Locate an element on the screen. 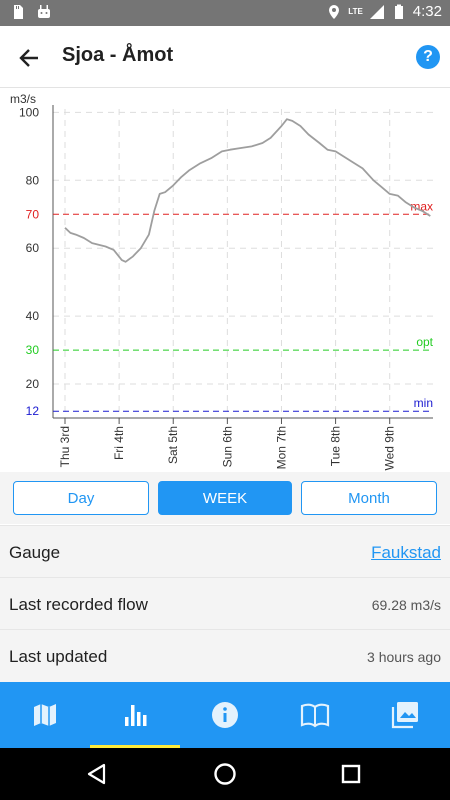  range-day-button: Day is located at coordinates (81, 498).